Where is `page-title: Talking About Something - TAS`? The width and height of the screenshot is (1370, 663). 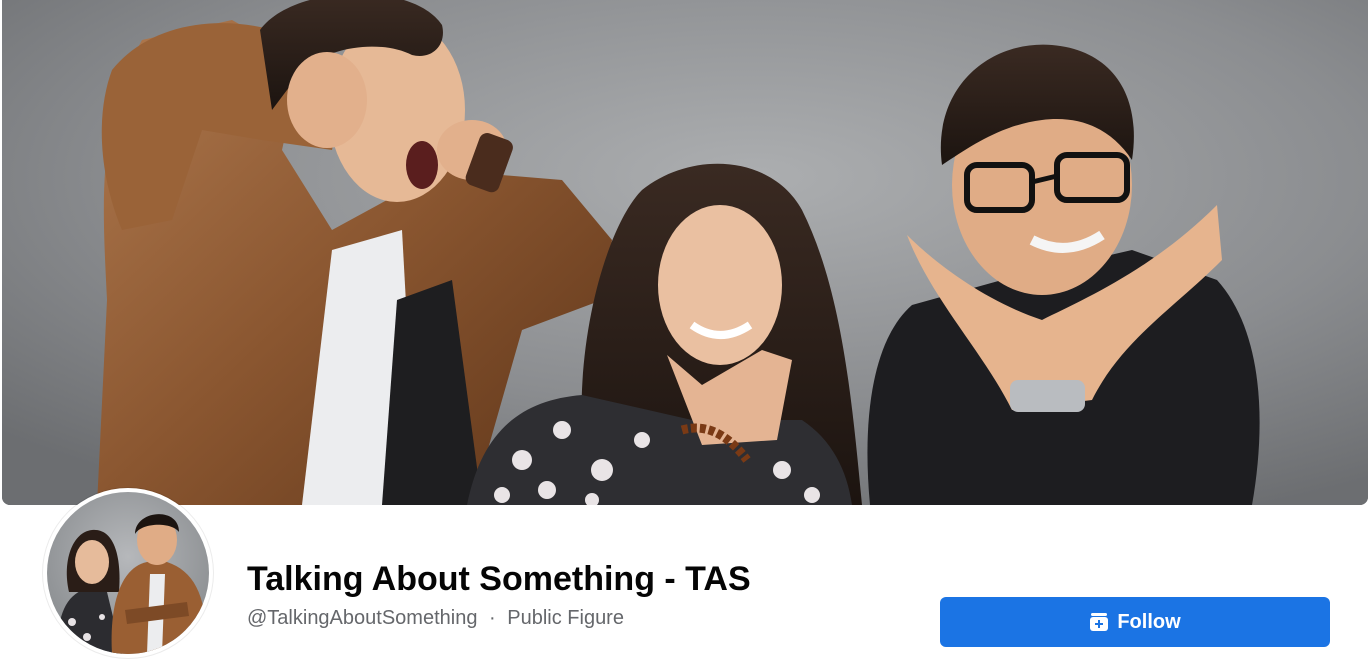
page-title: Talking About Something - TAS is located at coordinates (499, 579).